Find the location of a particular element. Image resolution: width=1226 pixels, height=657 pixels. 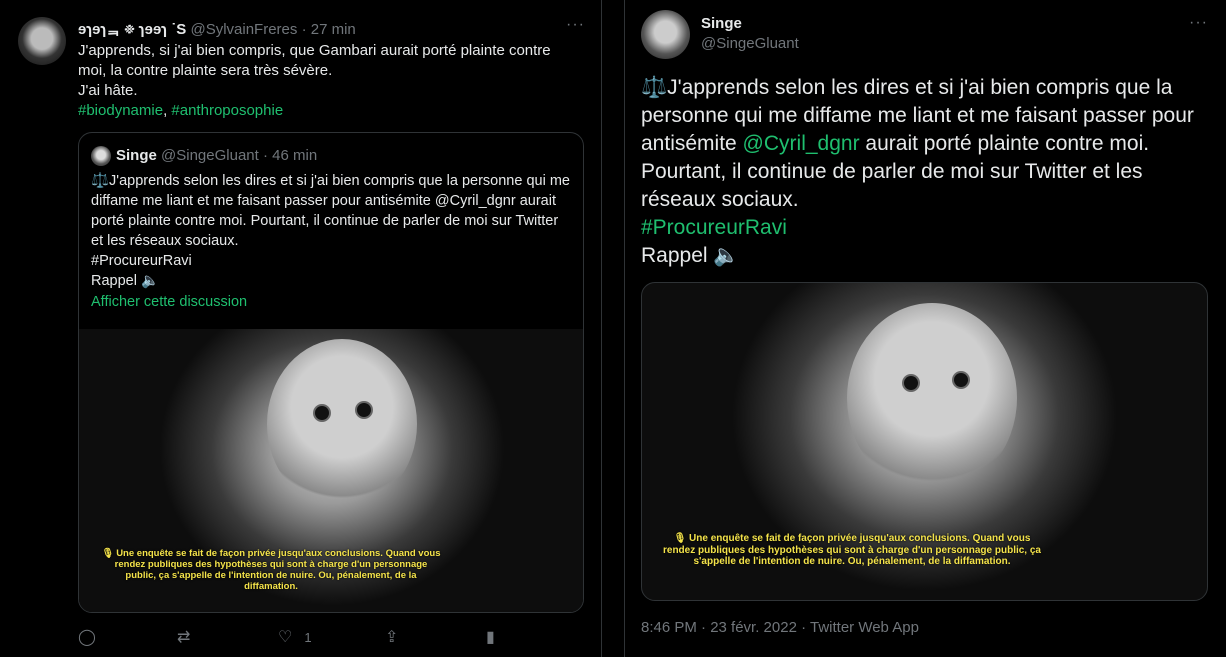

like-icon: ♡ 1 is located at coordinates (295, 637).